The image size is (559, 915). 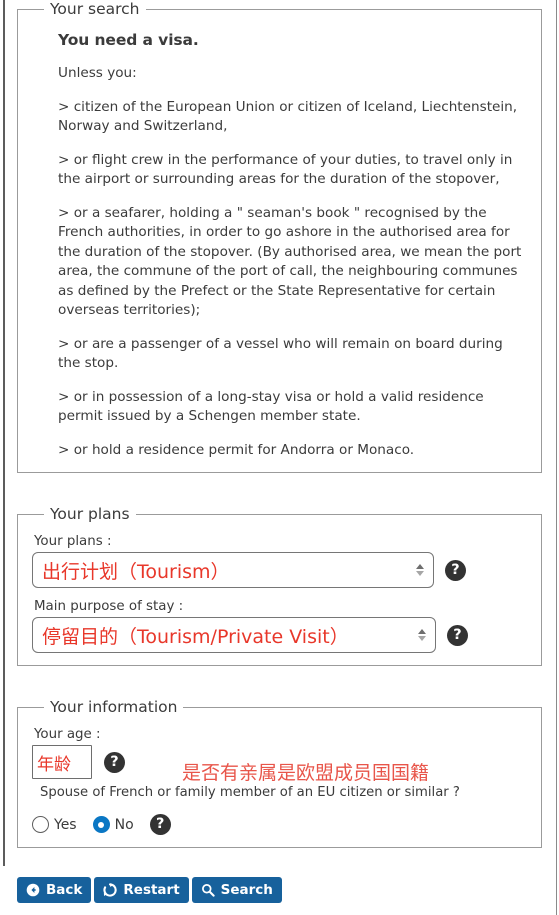 I want to click on plans-field-group: Your plans : 出行计划（Tourism） ?, so click(x=279, y=561).